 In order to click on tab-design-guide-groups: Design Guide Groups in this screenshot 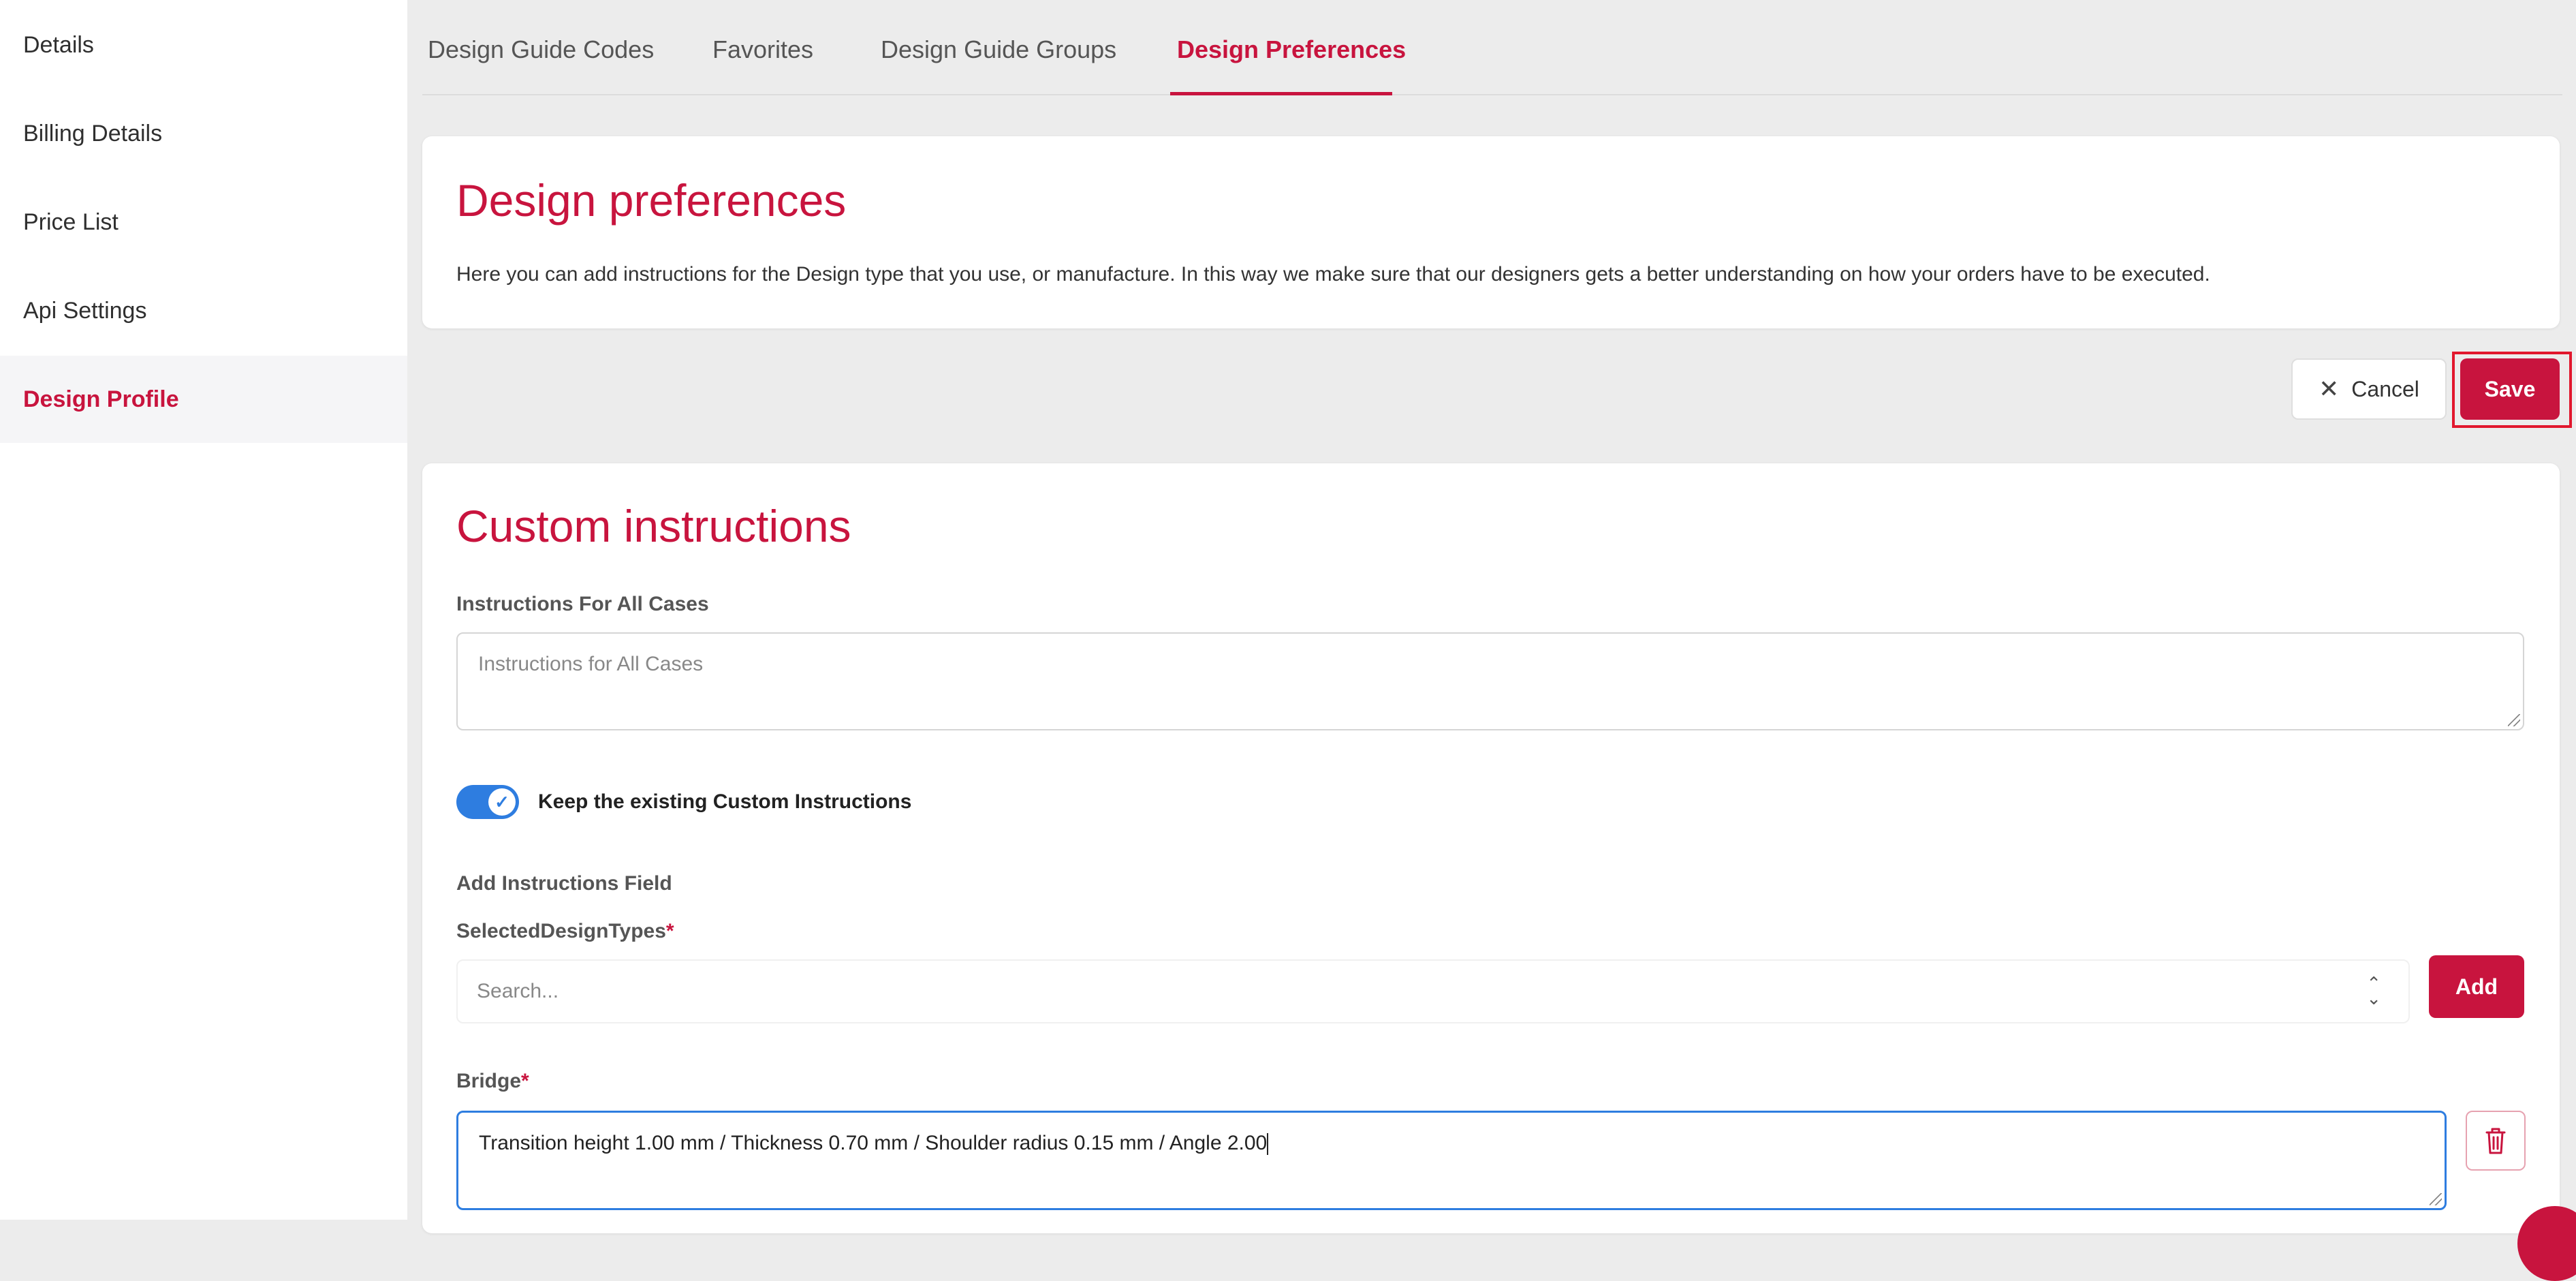, I will do `click(998, 49)`.